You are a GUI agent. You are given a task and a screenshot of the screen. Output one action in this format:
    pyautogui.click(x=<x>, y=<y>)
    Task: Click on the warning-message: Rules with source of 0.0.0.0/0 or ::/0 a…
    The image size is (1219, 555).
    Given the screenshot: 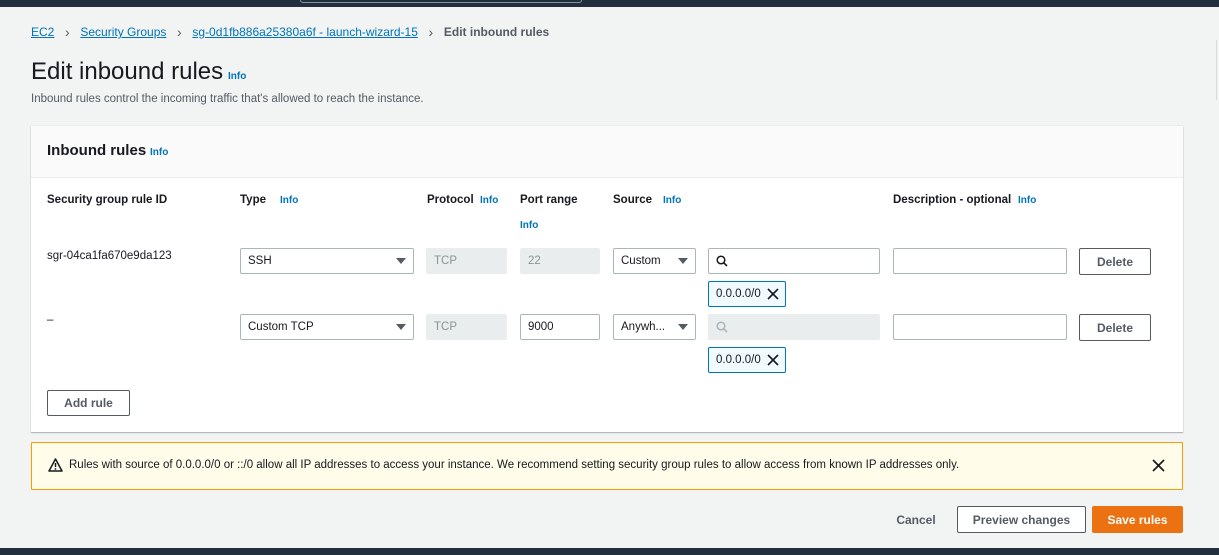 What is the action you would take?
    pyautogui.click(x=514, y=465)
    